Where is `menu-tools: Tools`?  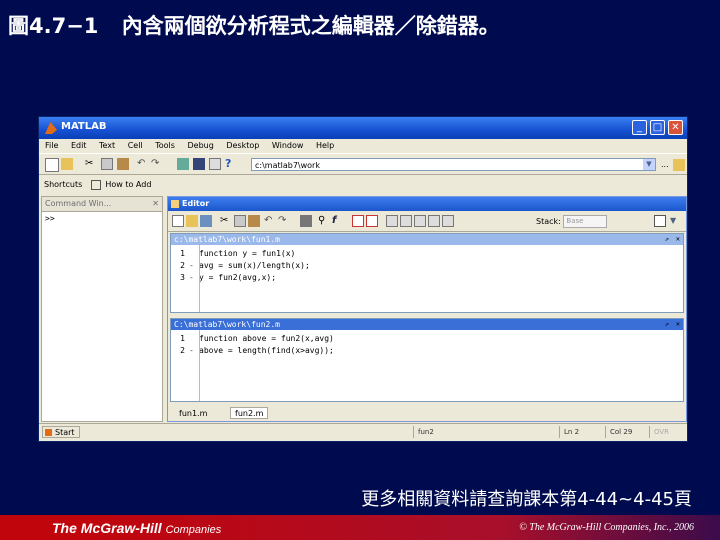
menu-tools: Tools is located at coordinates (165, 145).